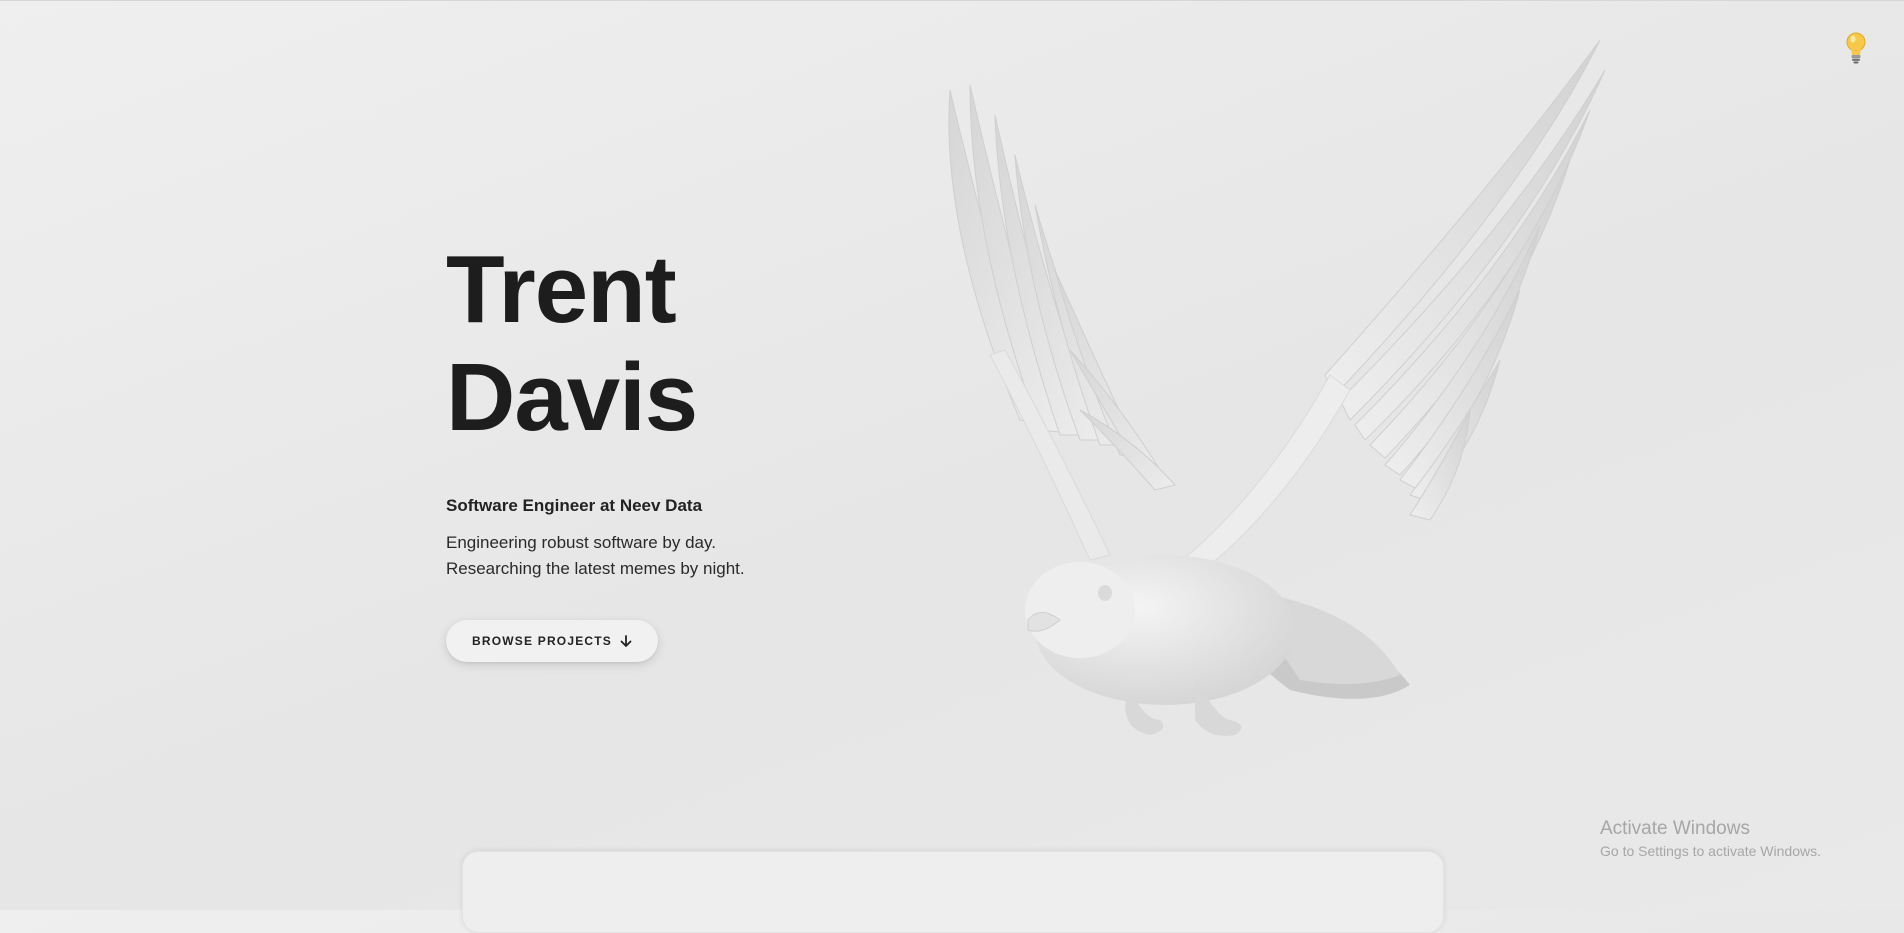 This screenshot has height=933, width=1904. What do you see at coordinates (572, 397) in the screenshot?
I see `hero-last-name: Davis` at bounding box center [572, 397].